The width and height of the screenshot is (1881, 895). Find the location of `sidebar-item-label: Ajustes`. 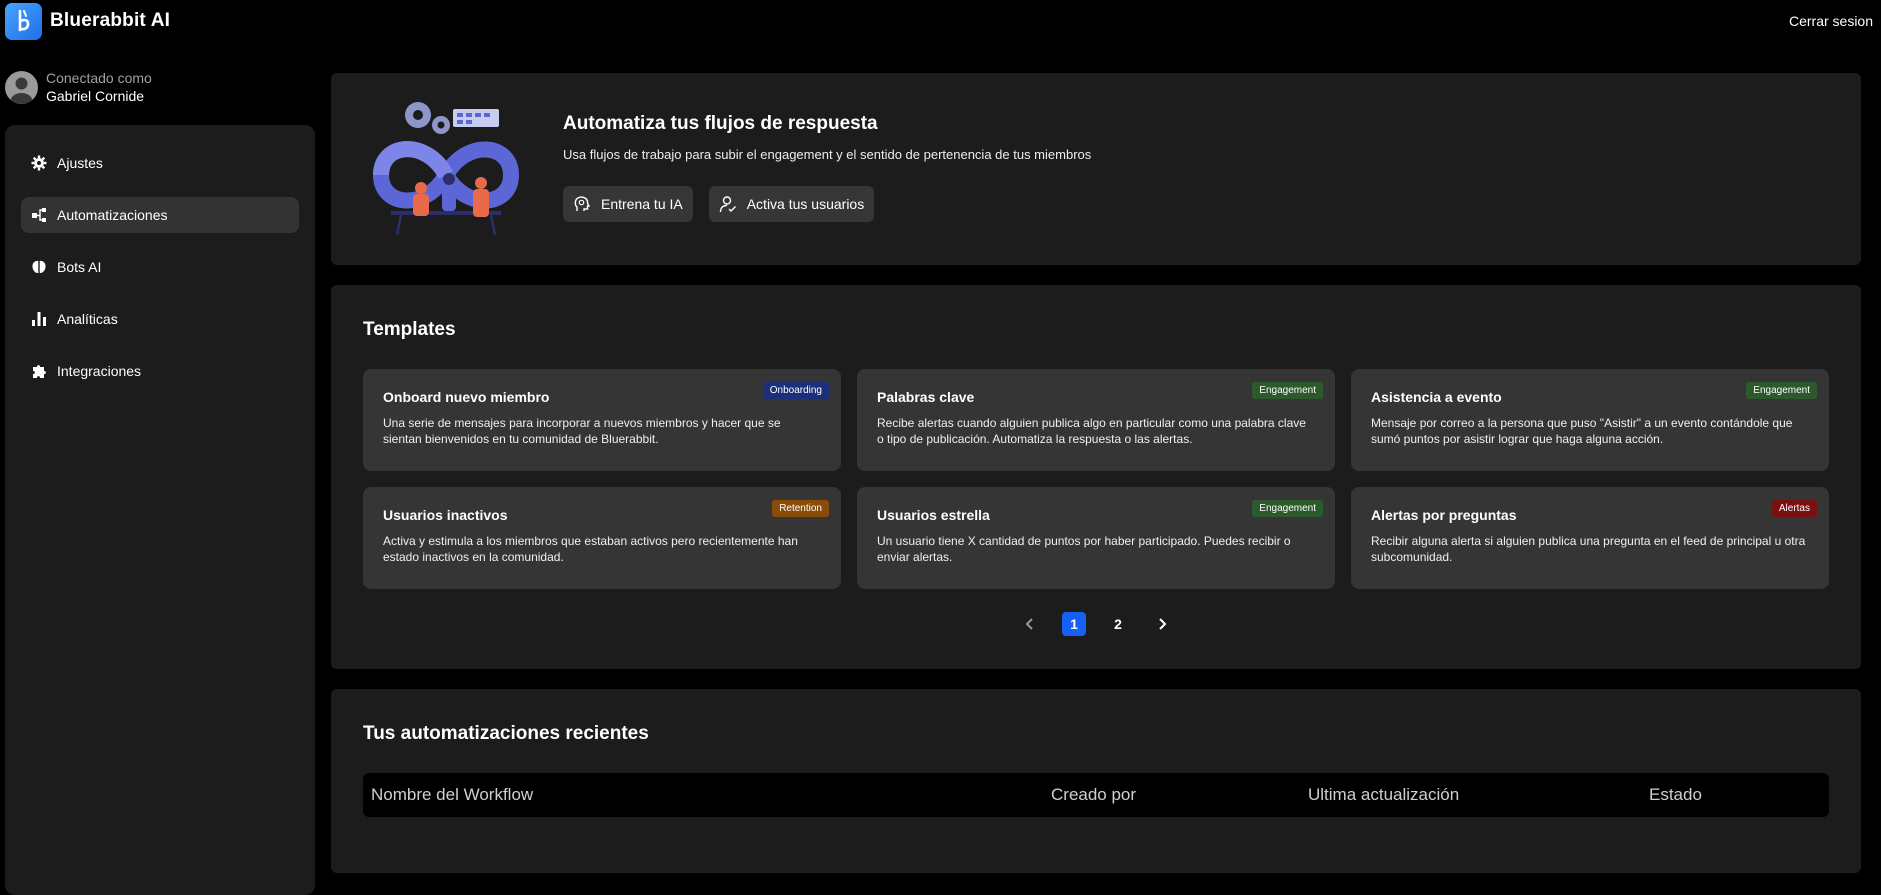

sidebar-item-label: Ajustes is located at coordinates (80, 163).